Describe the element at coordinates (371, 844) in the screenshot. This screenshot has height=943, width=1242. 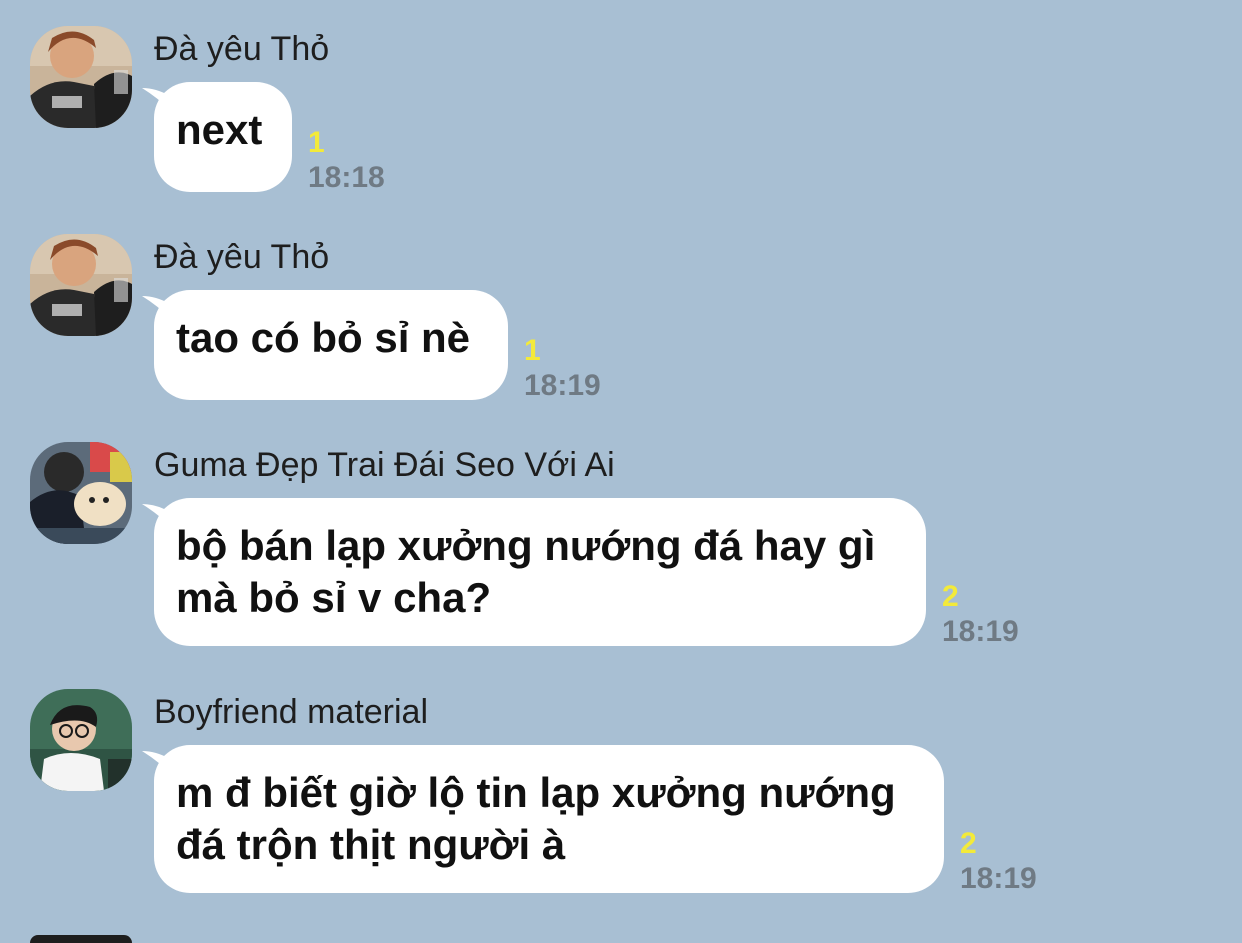
I see `message-text-line: đá trộn thịt người à` at that location.